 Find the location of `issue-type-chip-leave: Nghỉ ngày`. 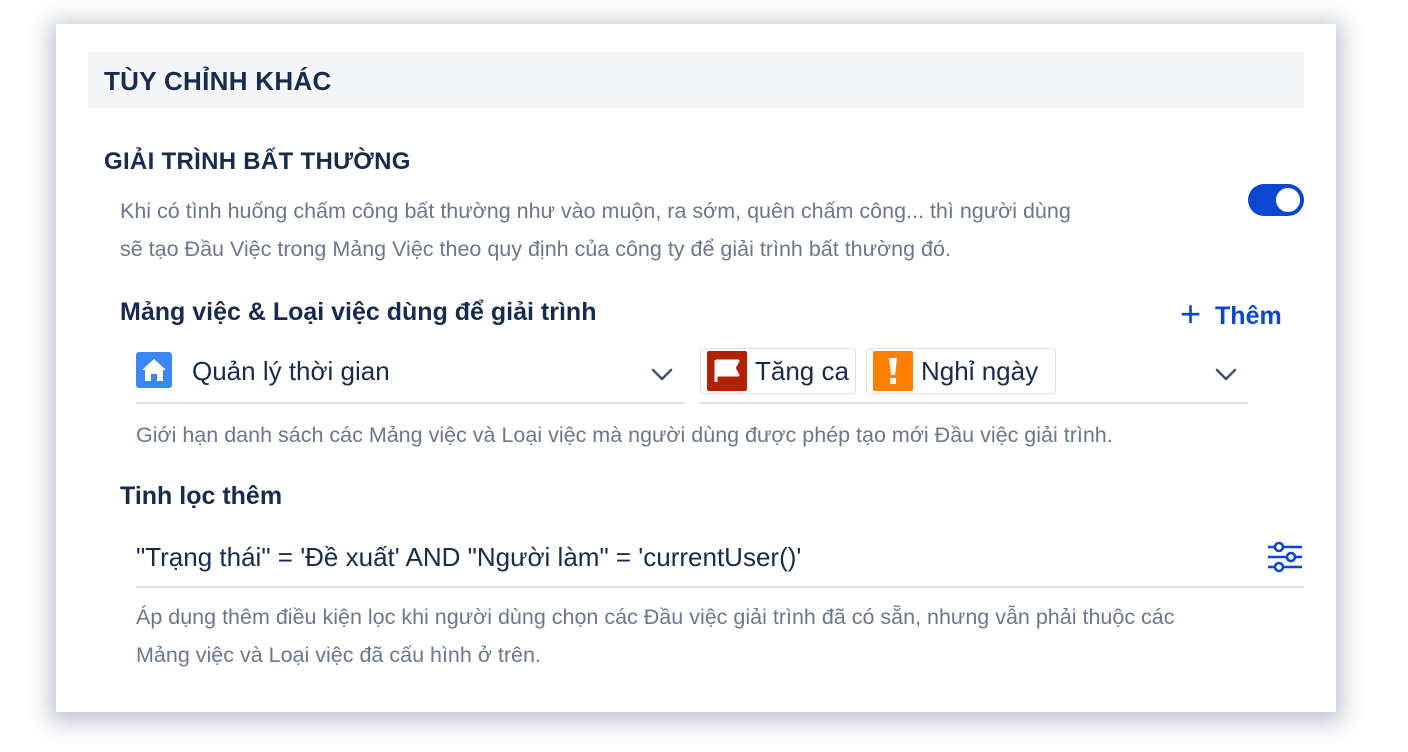

issue-type-chip-leave: Nghỉ ngày is located at coordinates (961, 371).